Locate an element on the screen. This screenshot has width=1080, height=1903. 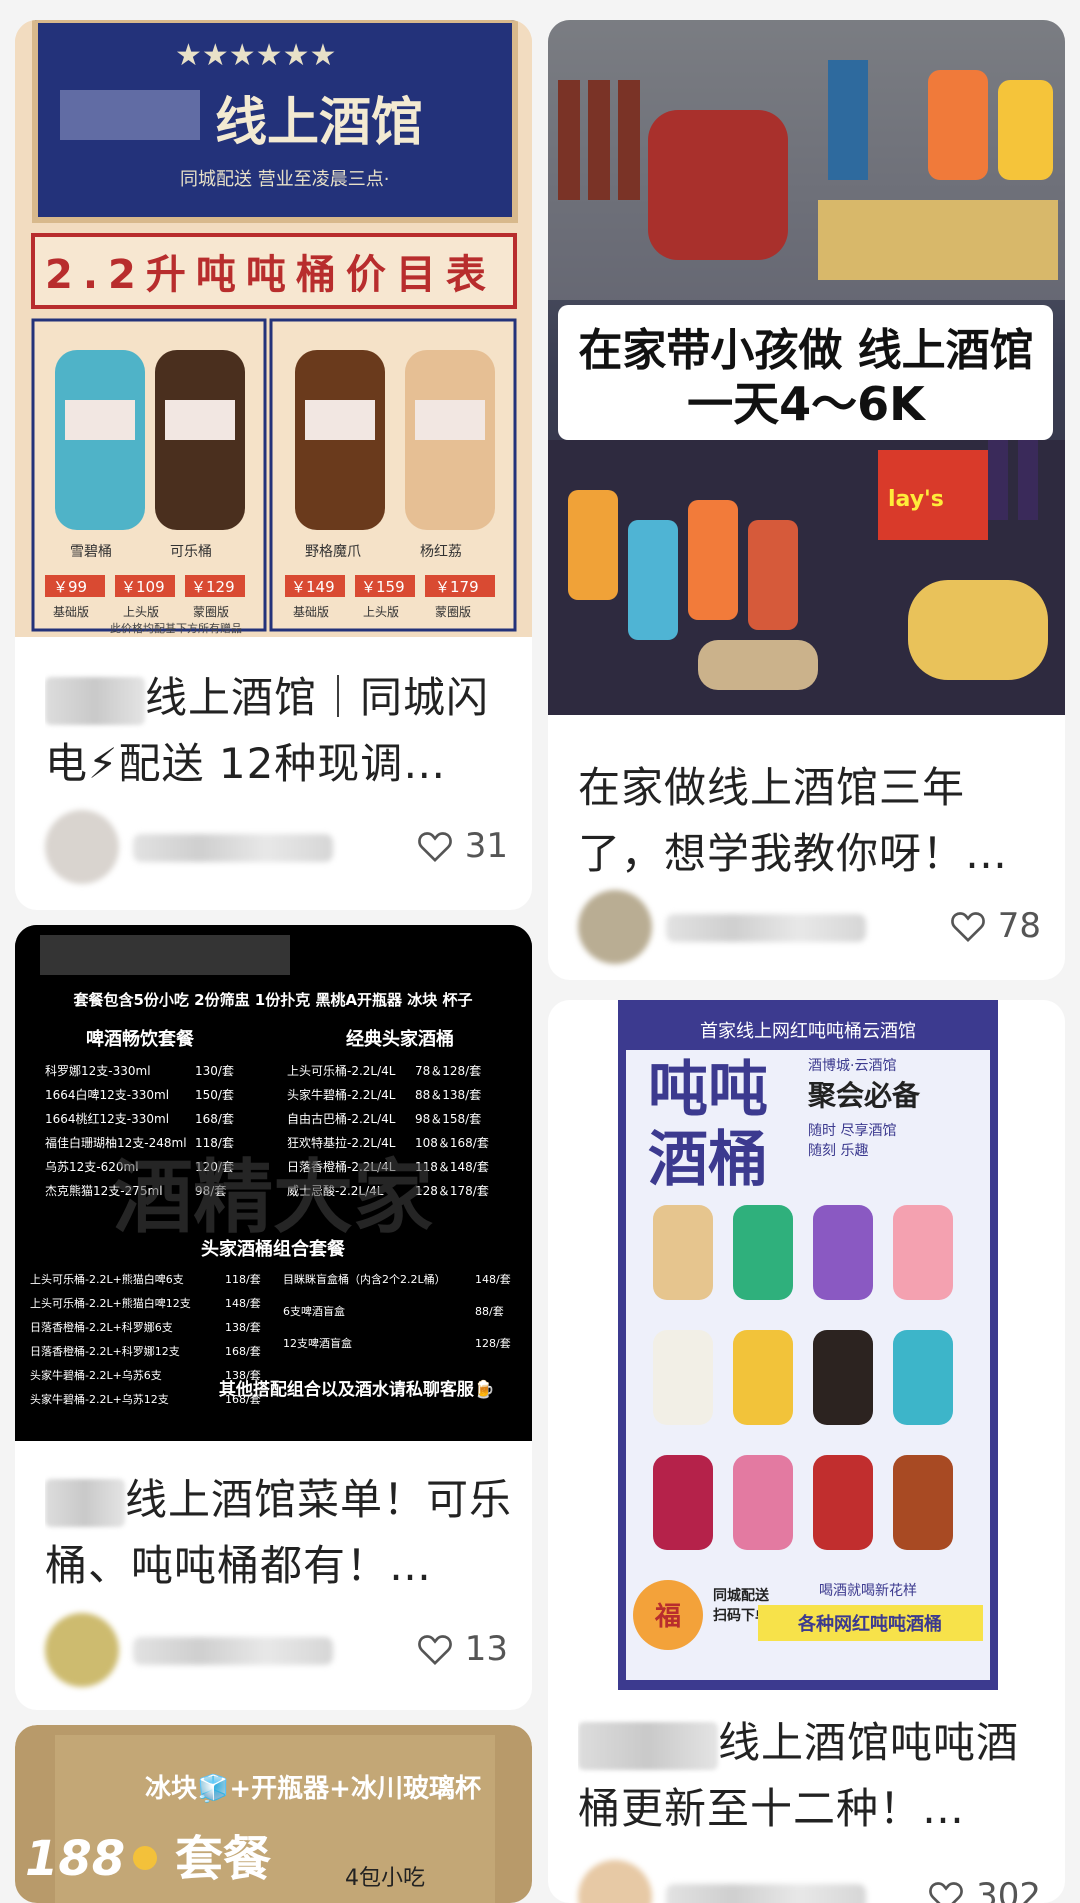
like-button: 302 is located at coordinates (983, 1889).